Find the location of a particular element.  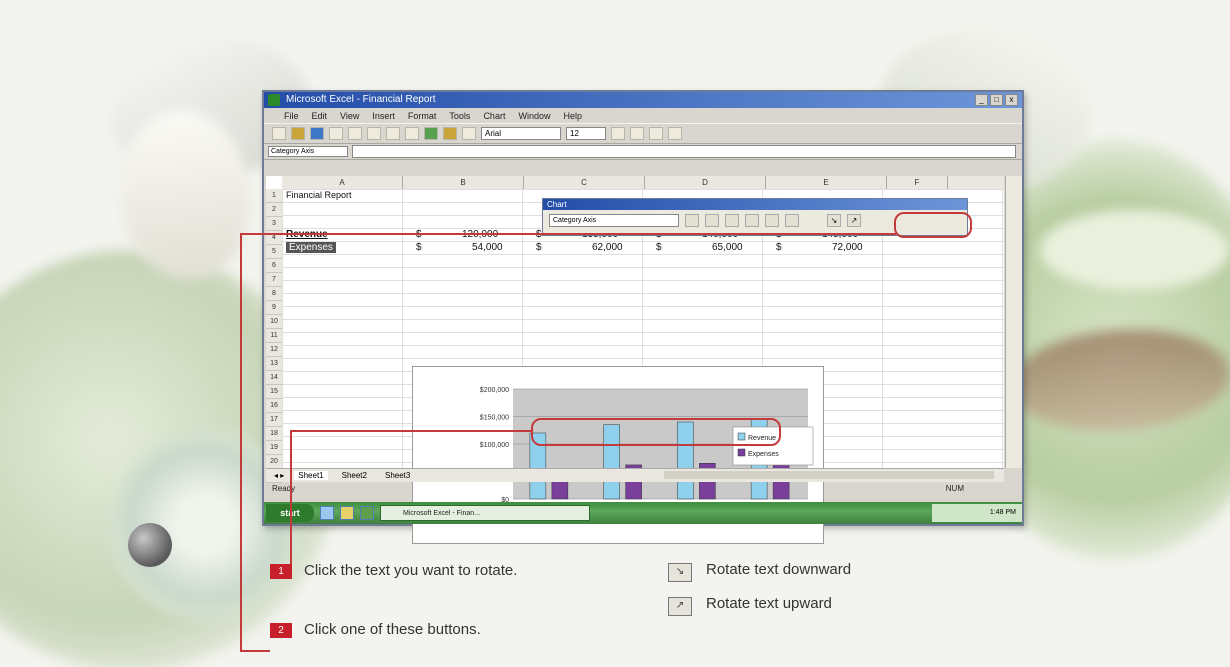

legend-icon is located at coordinates (732, 220).